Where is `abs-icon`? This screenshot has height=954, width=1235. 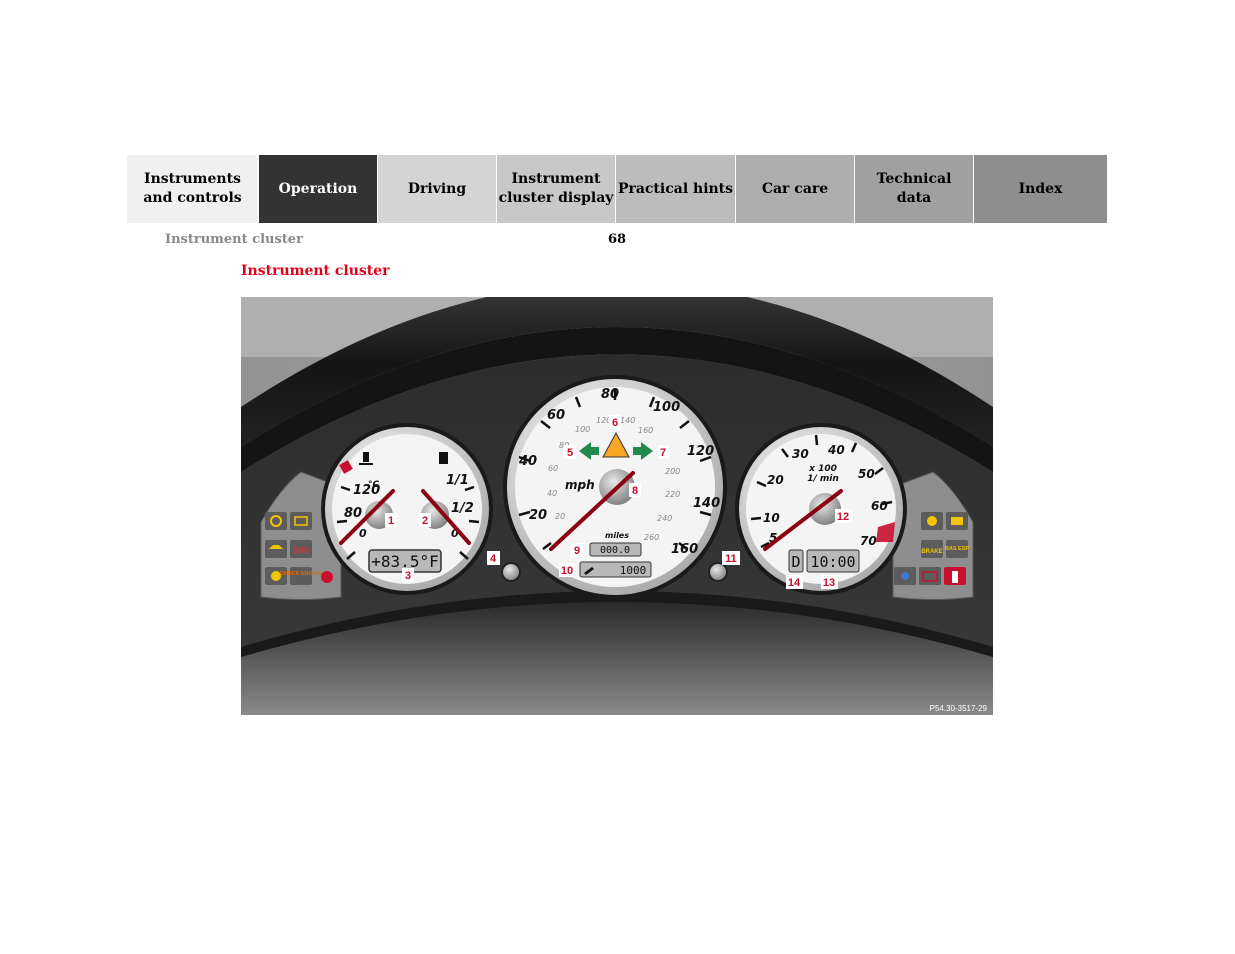
abs-icon is located at coordinates (932, 521).